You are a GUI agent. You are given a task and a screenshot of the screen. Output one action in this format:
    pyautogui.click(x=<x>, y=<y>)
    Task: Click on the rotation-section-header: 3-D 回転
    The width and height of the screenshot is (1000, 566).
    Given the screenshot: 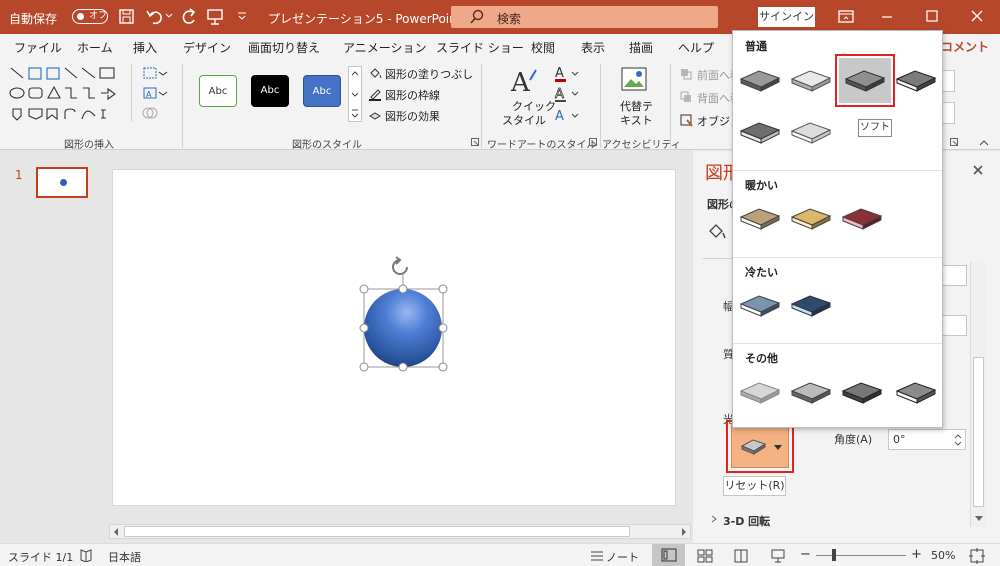 What is the action you would take?
    pyautogui.click(x=746, y=521)
    